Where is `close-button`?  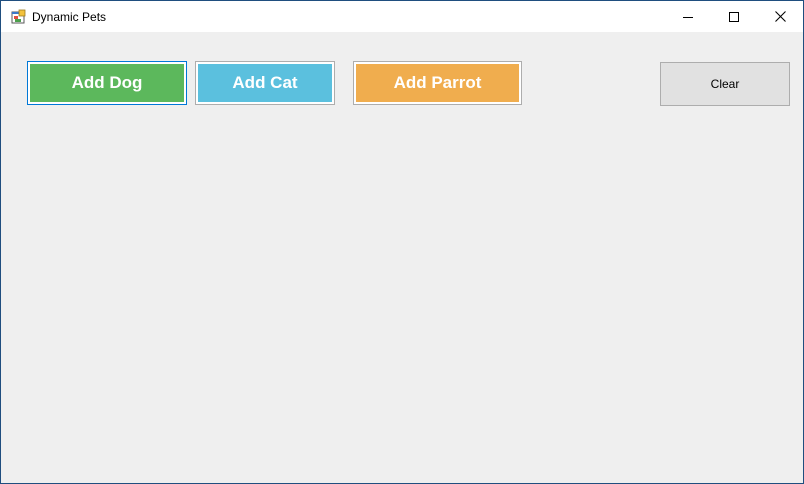 close-button is located at coordinates (780, 16).